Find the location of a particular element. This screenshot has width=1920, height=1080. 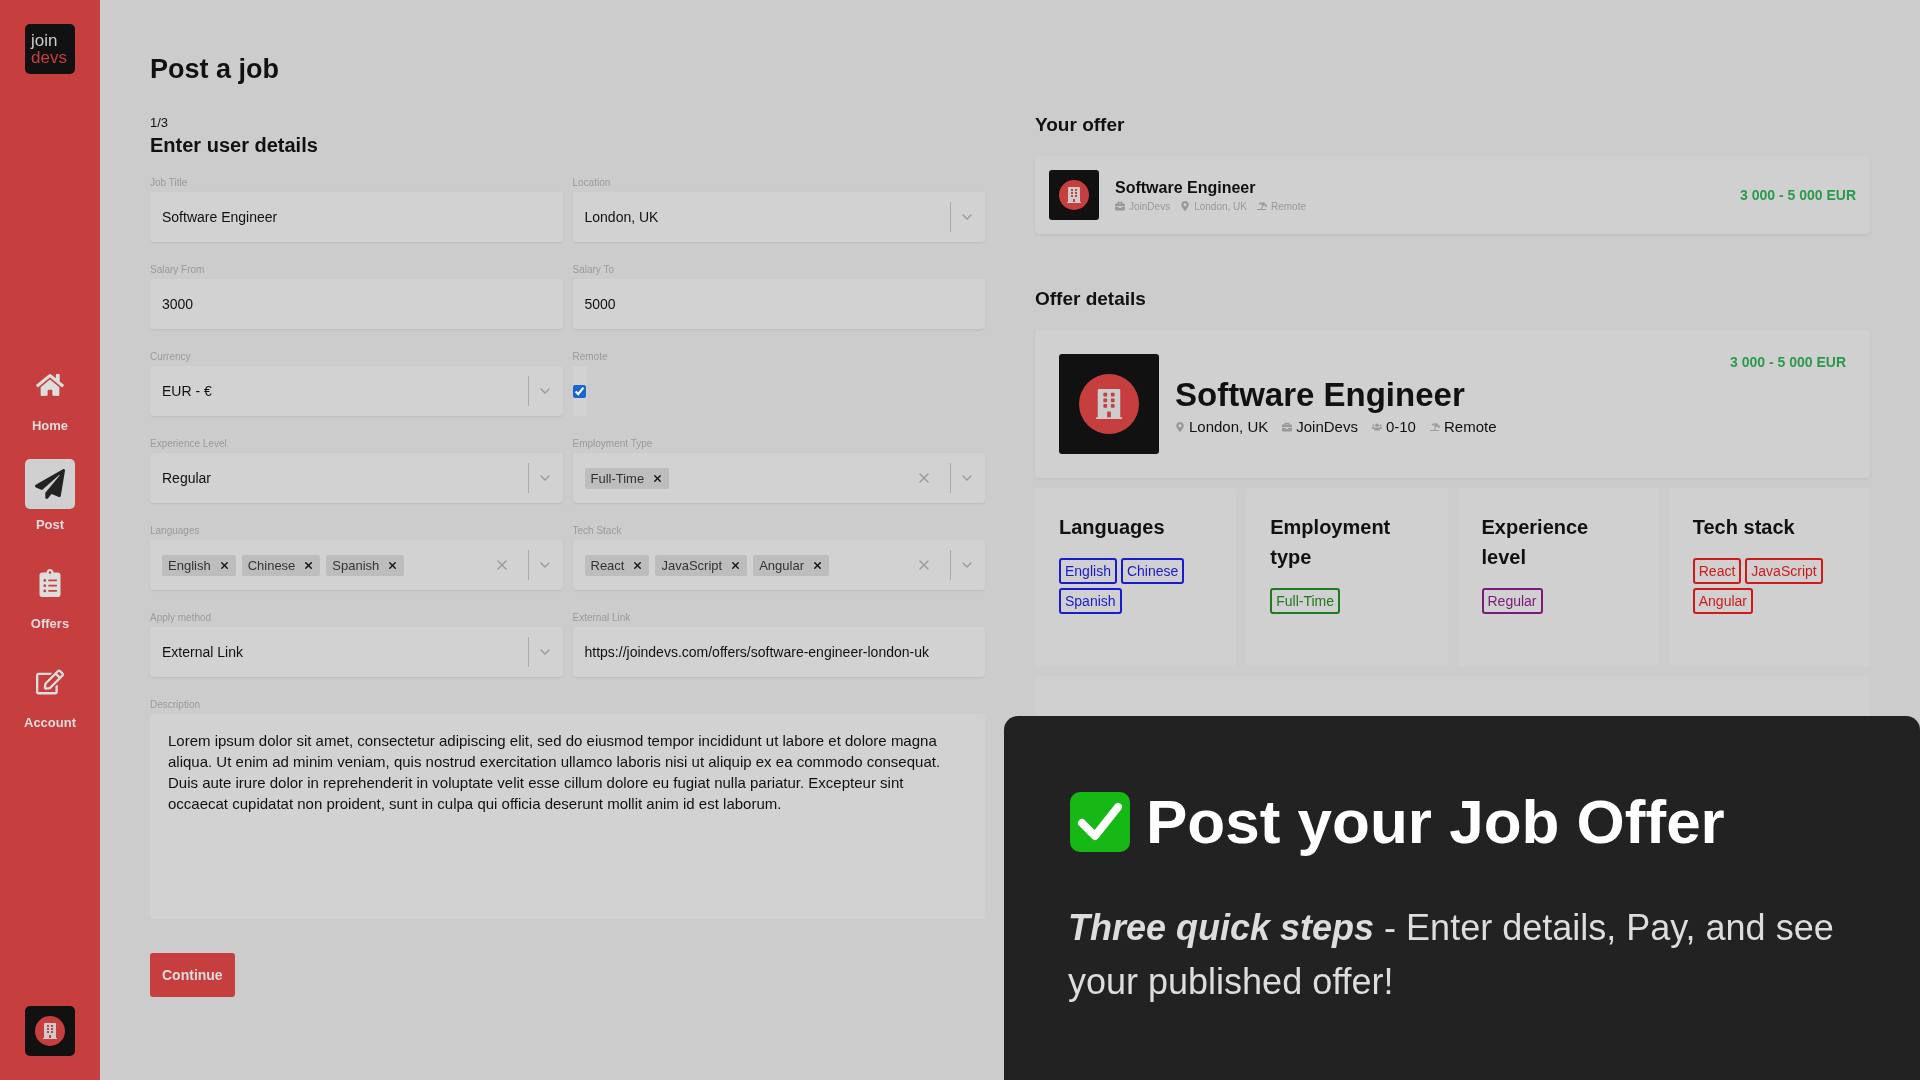

nav-item: Home is located at coordinates (50, 396).